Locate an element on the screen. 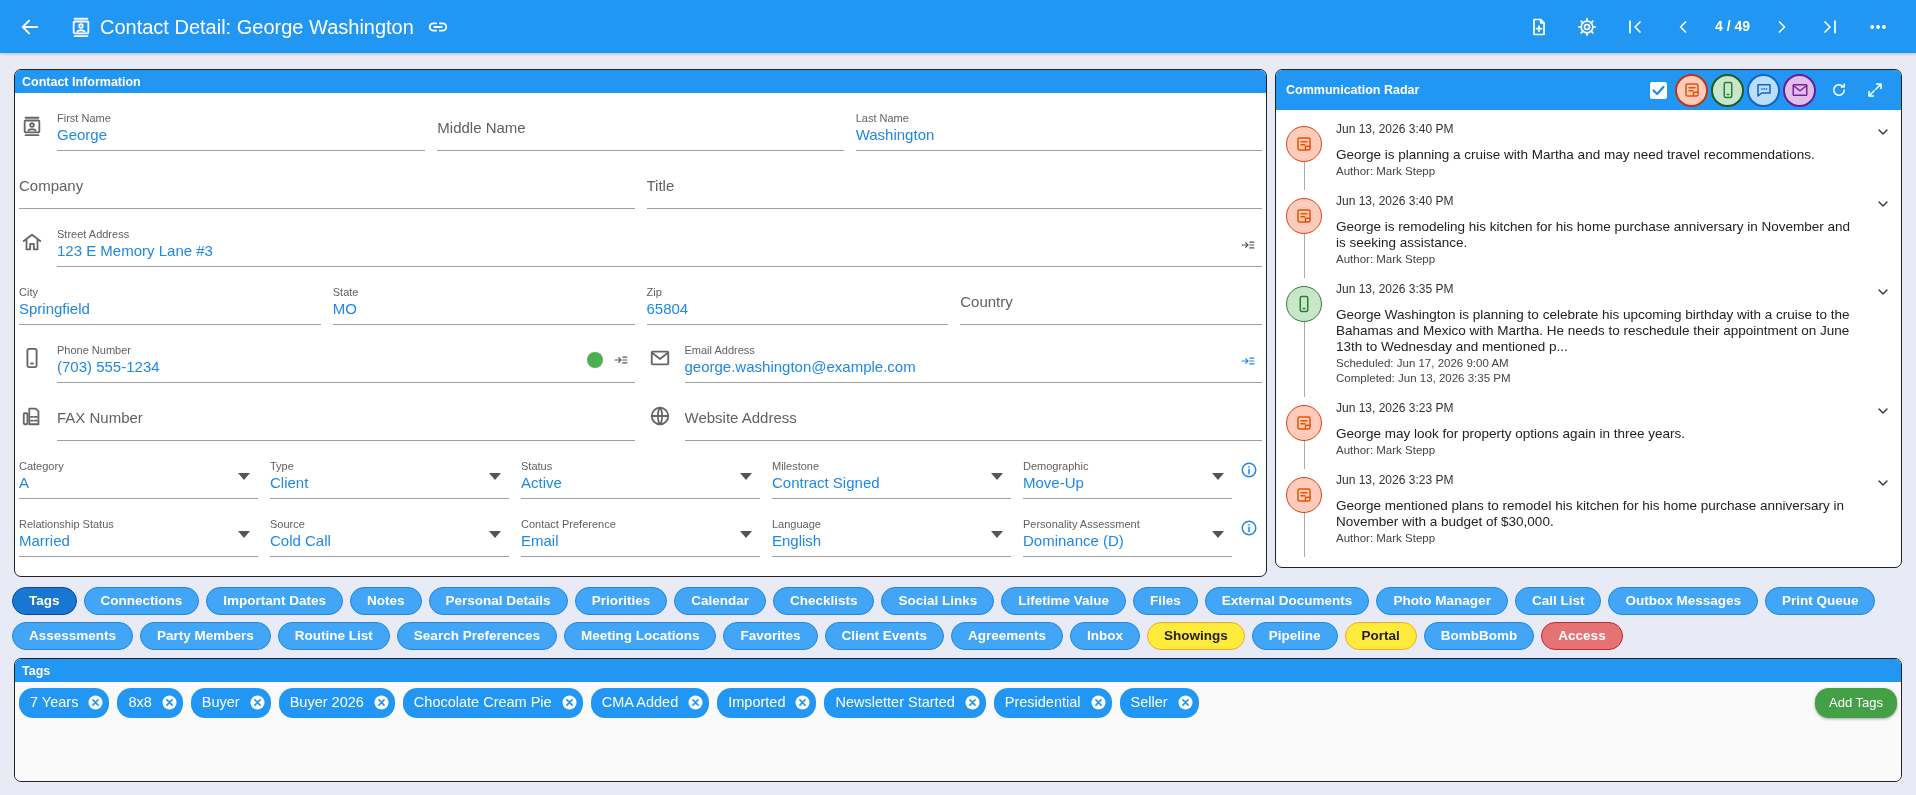 The height and width of the screenshot is (795, 1916). section-tab: Agreements is located at coordinates (1007, 636).